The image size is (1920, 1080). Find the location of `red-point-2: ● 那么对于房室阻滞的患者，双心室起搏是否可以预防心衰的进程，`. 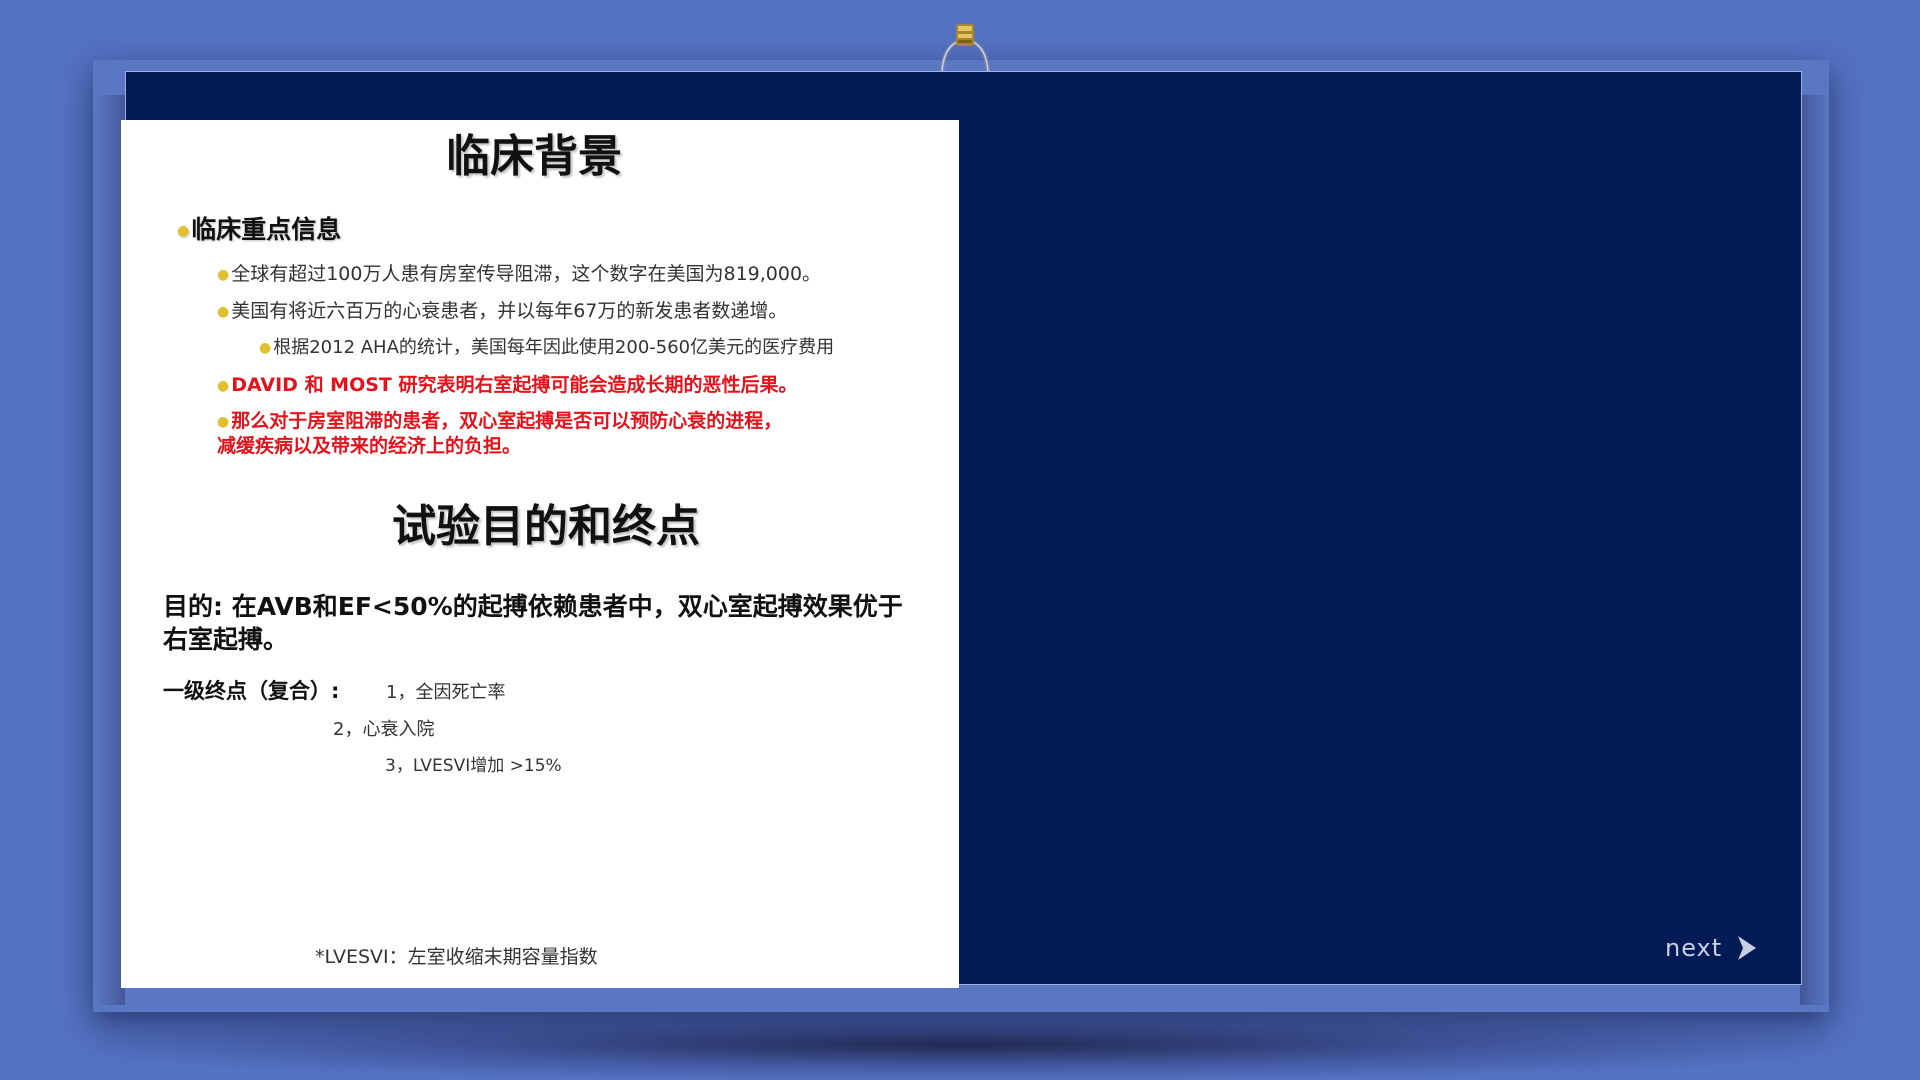

red-point-2: ● 那么对于房室阻滞的患者，双心室起搏是否可以预防心衰的进程， is located at coordinates (499, 419).